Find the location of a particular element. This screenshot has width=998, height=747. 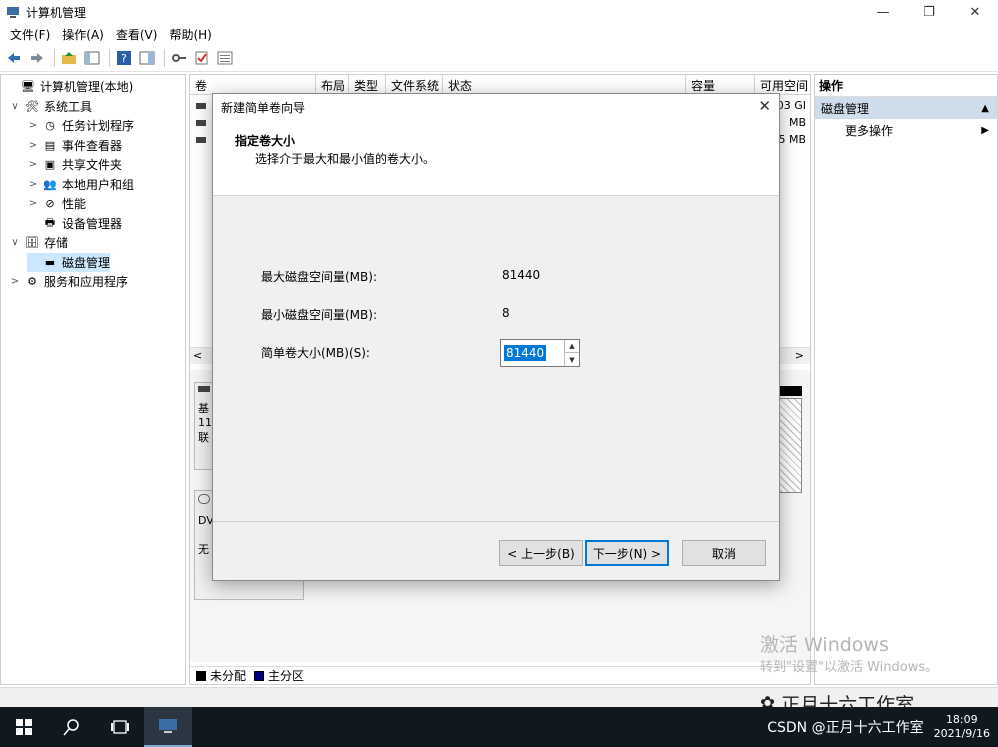

tree-item: ∨ 🗄 存储 is located at coordinates (38, 242).